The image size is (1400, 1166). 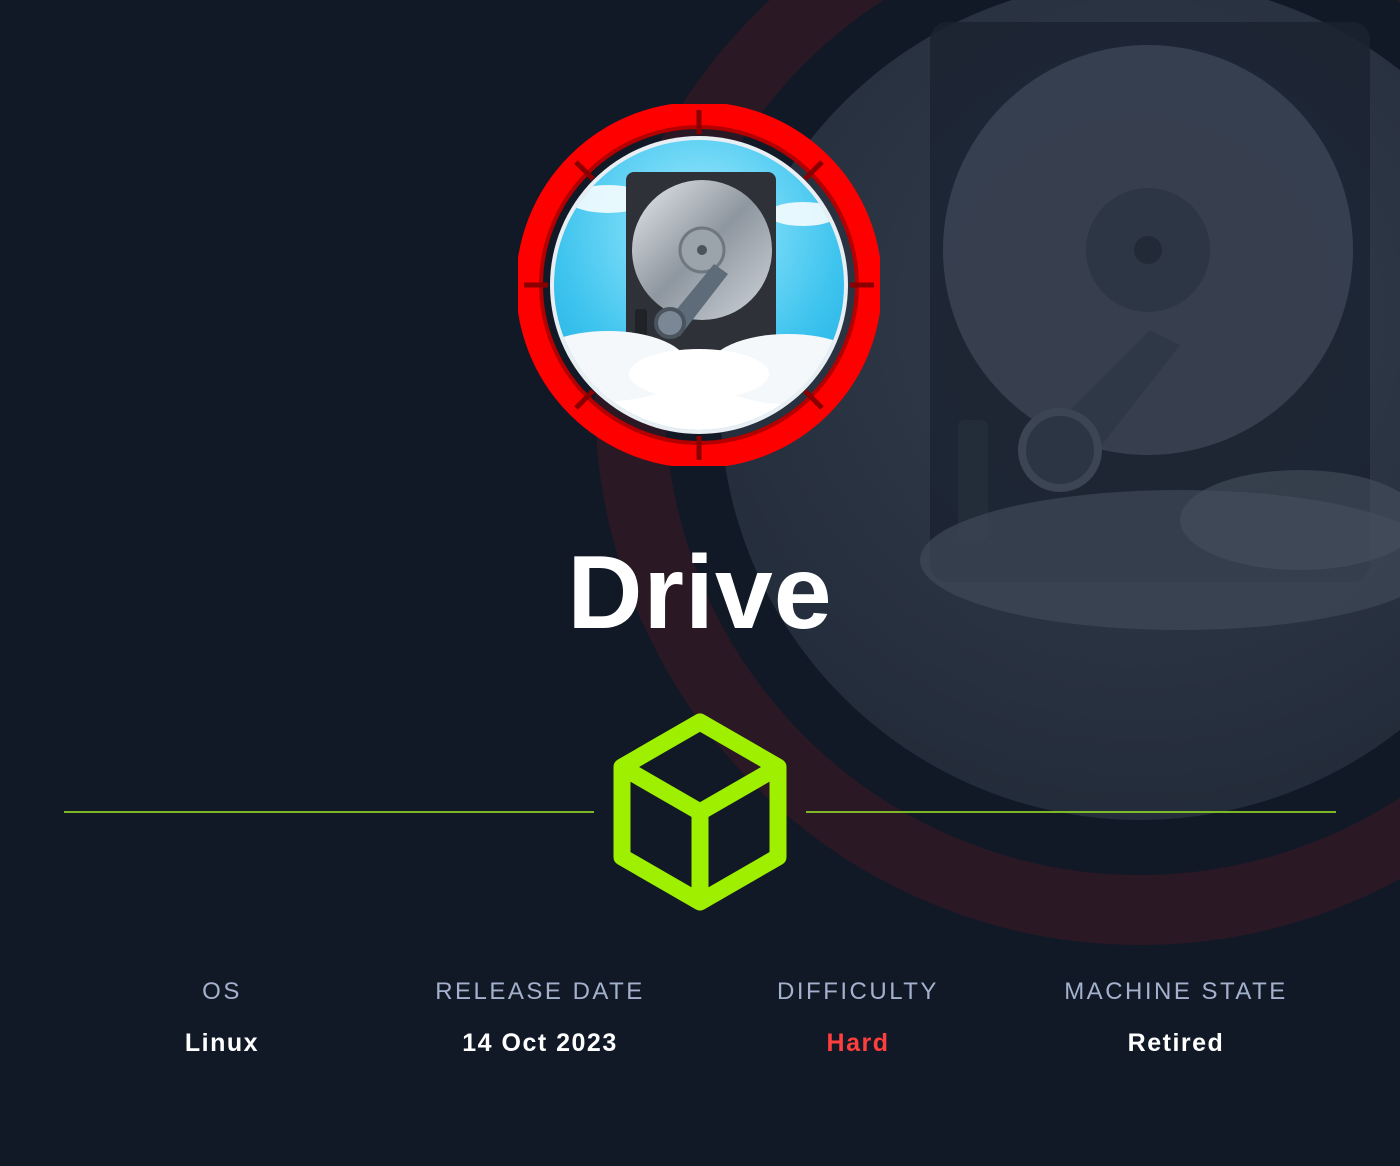 What do you see at coordinates (858, 1017) in the screenshot?
I see `info-difficulty: DIFFICULTY Hard` at bounding box center [858, 1017].